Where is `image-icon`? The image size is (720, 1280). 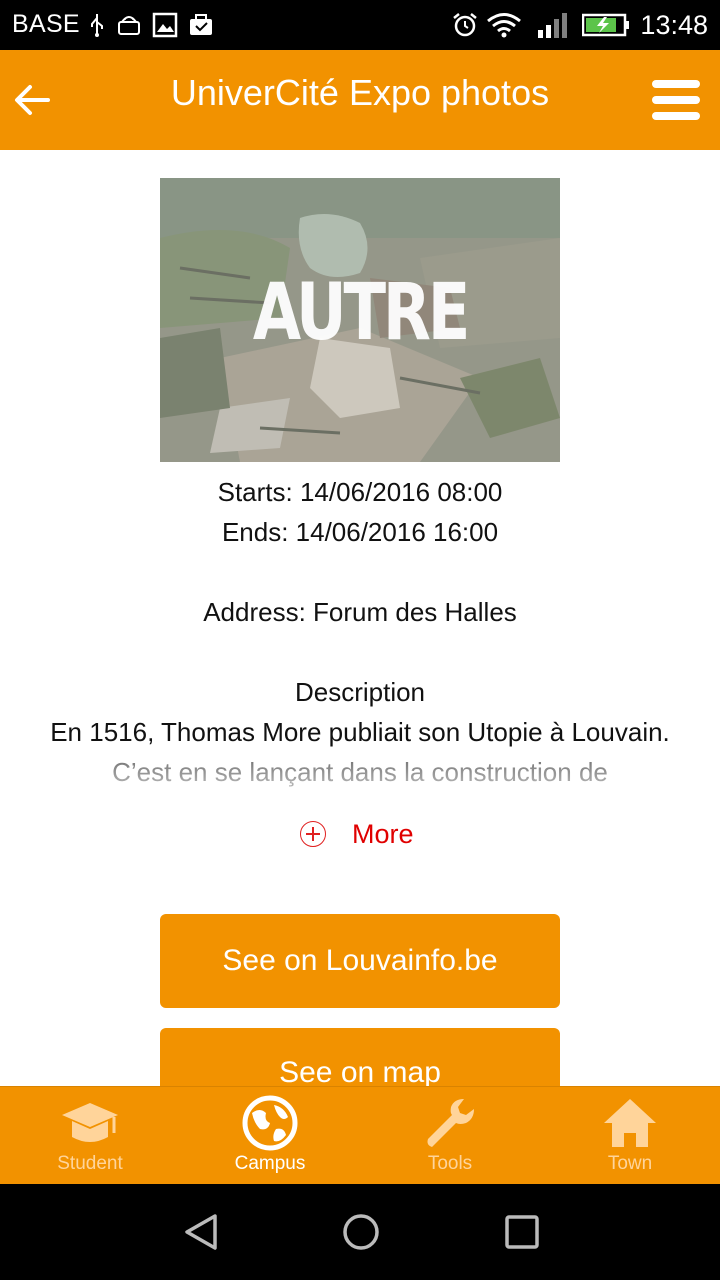 image-icon is located at coordinates (165, 25).